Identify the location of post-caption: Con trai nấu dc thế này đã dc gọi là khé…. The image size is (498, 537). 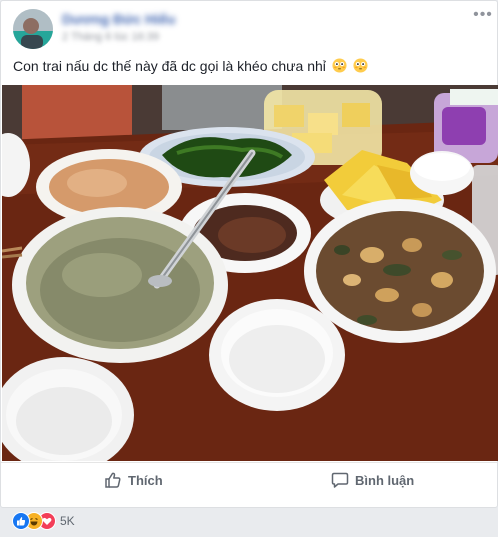
(248, 66).